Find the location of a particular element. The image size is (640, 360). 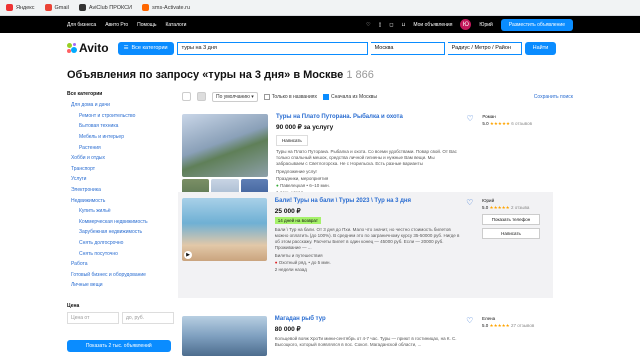

sidebar-item-furniture: Мебель и интерьер is located at coordinates (124, 137).